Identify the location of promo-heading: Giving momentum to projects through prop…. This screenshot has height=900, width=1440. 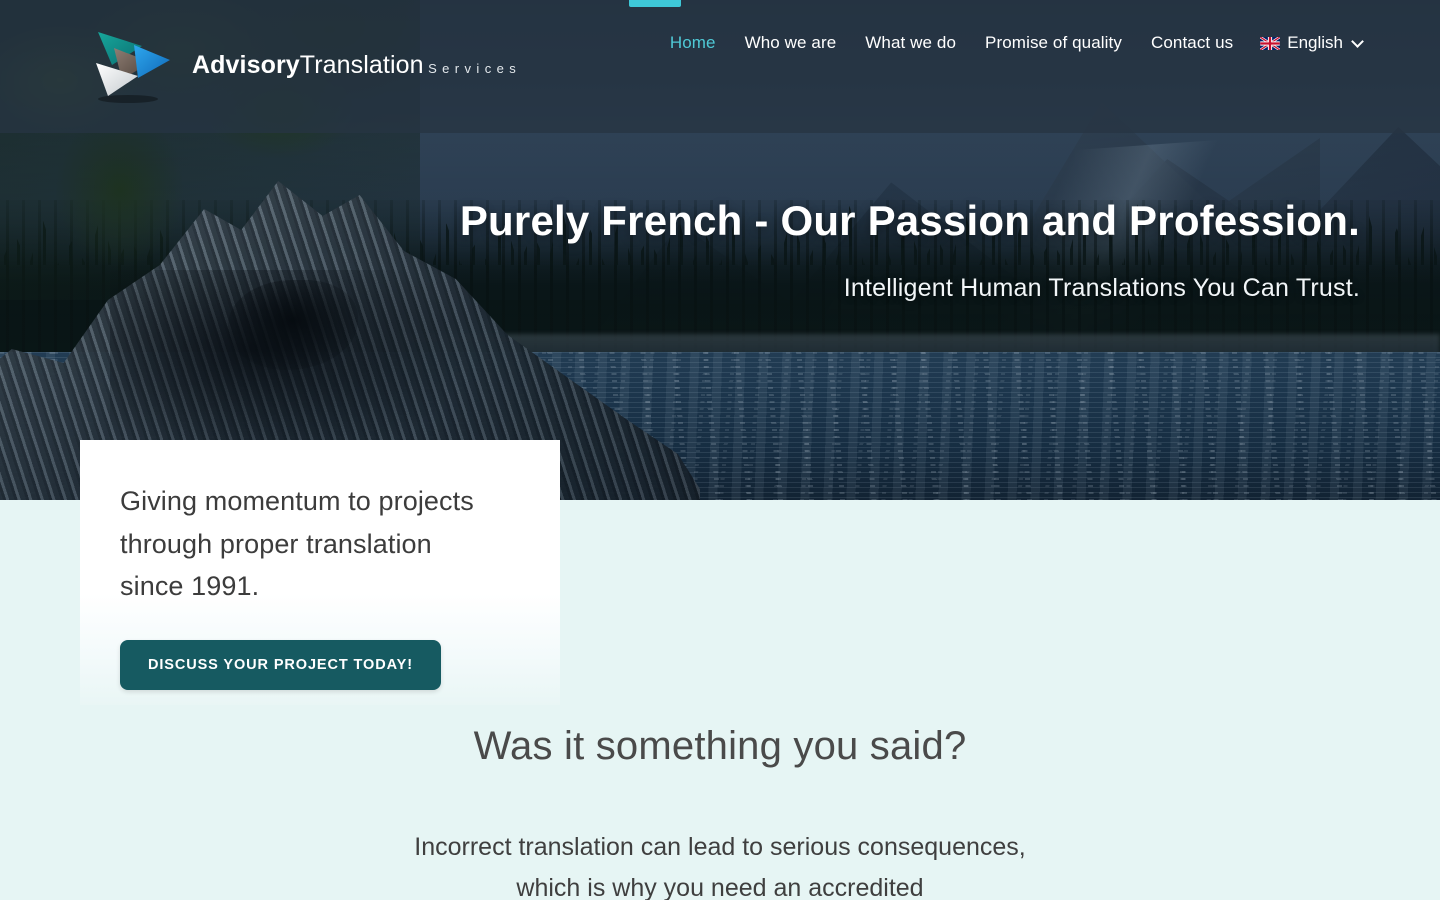
(297, 544).